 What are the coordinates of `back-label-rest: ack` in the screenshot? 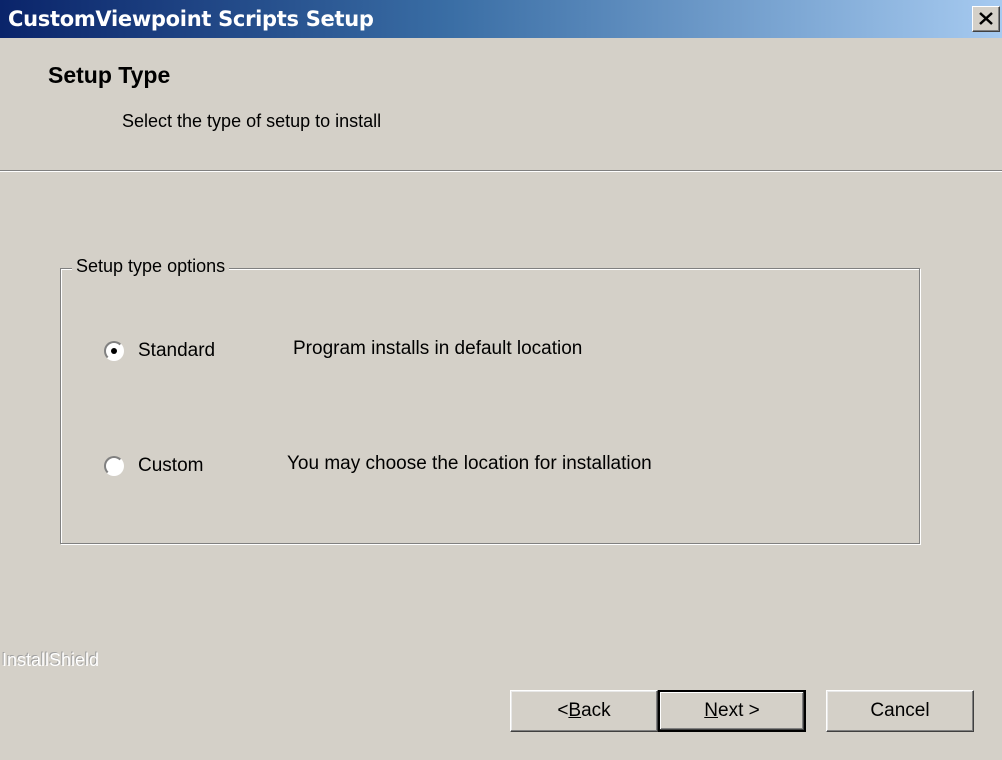 It's located at (596, 710).